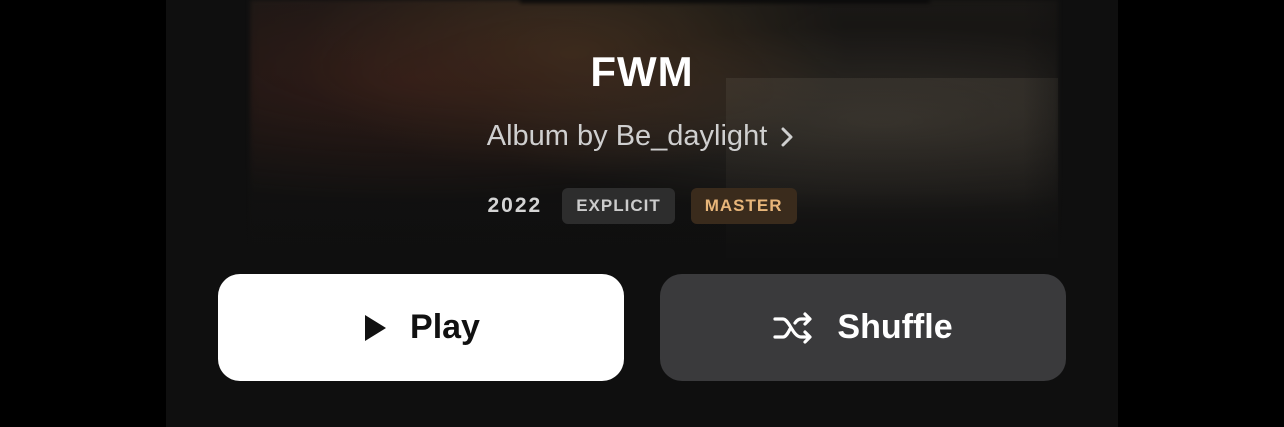 Image resolution: width=1284 pixels, height=427 pixels. Describe the element at coordinates (618, 206) in the screenshot. I see `explicit-badge: EXPLICIT` at that location.